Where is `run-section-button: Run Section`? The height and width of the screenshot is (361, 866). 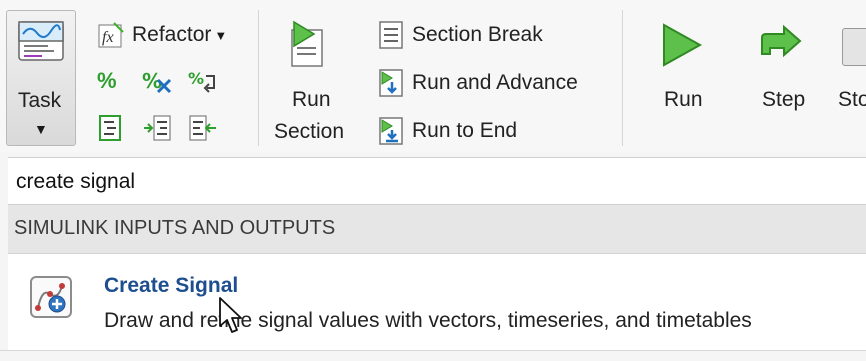
run-section-button: Run Section is located at coordinates (316, 81).